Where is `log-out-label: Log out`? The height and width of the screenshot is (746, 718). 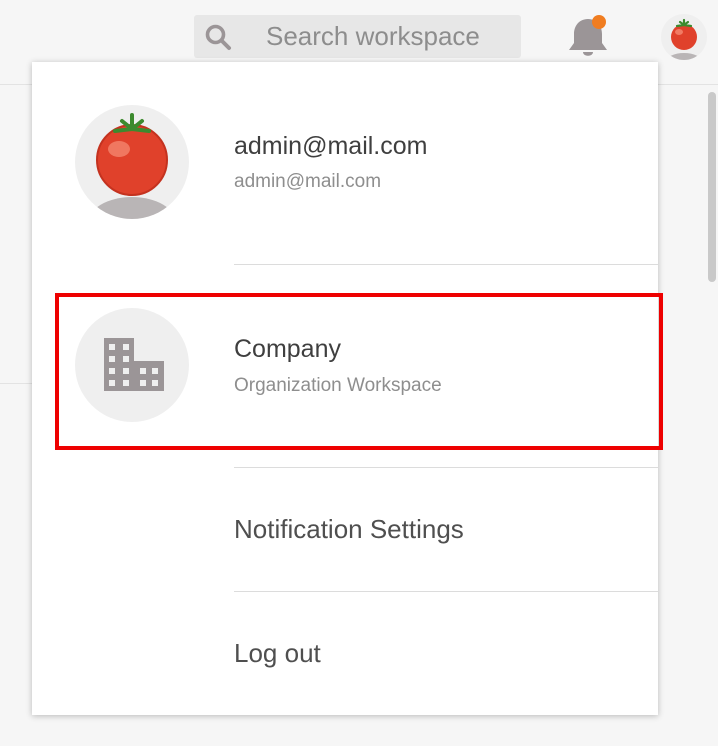
log-out-label: Log out is located at coordinates (277, 653).